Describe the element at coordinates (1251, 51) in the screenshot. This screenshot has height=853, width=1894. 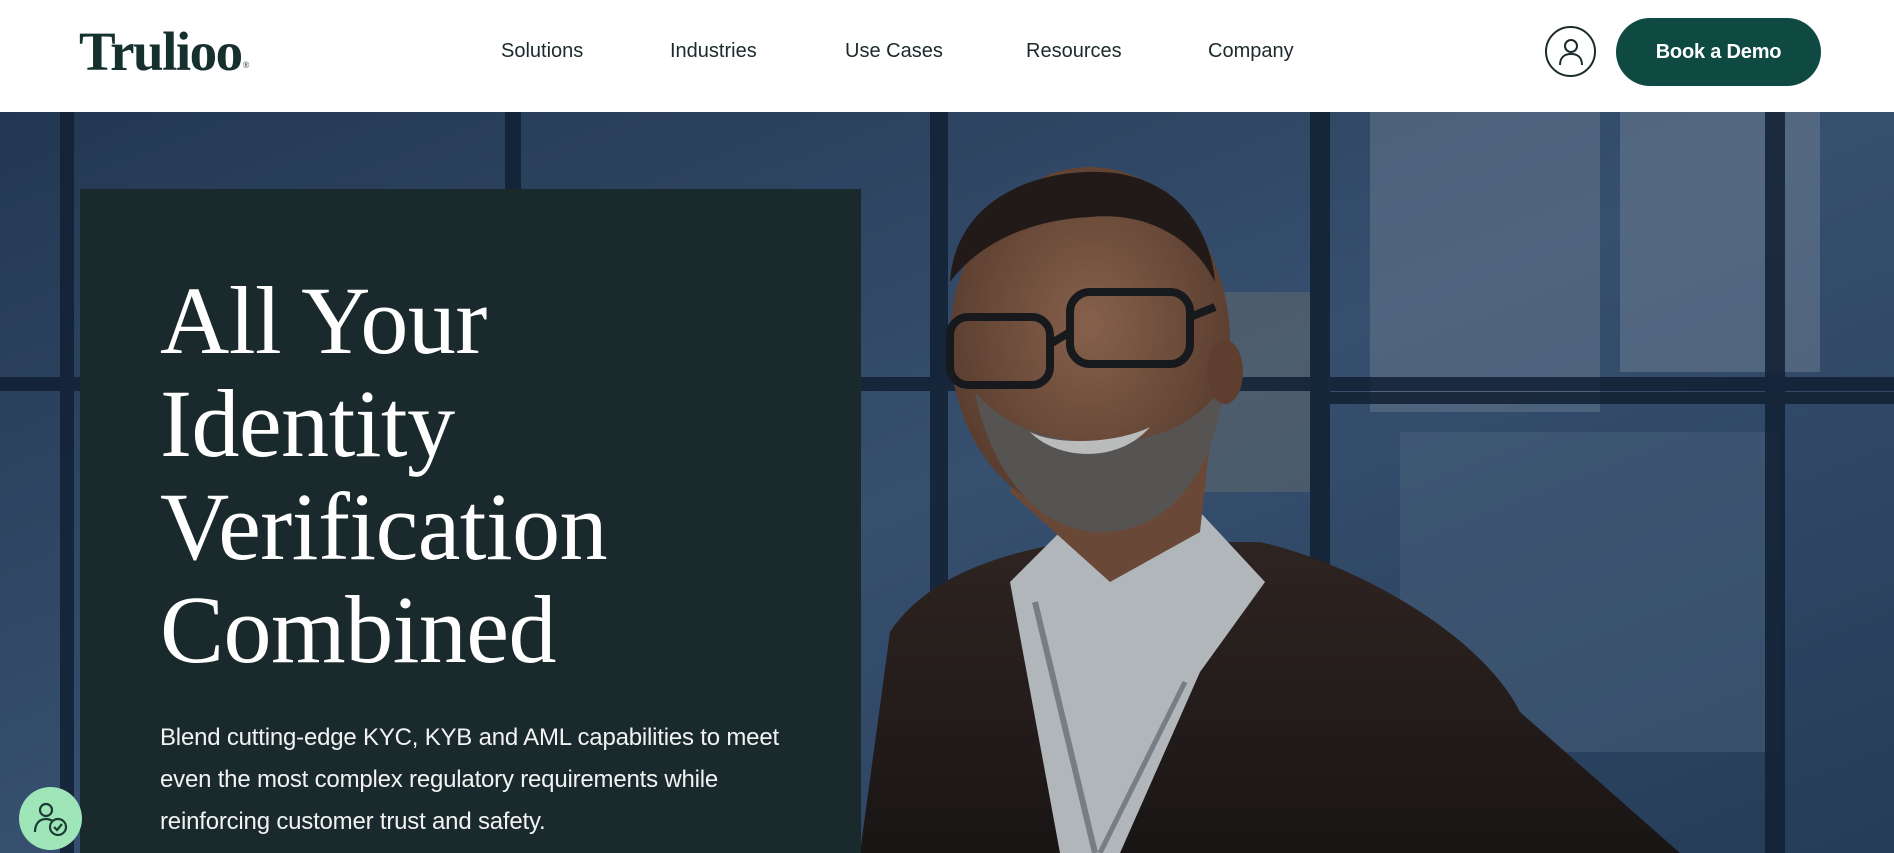
I see `nav-item-company: Company` at that location.